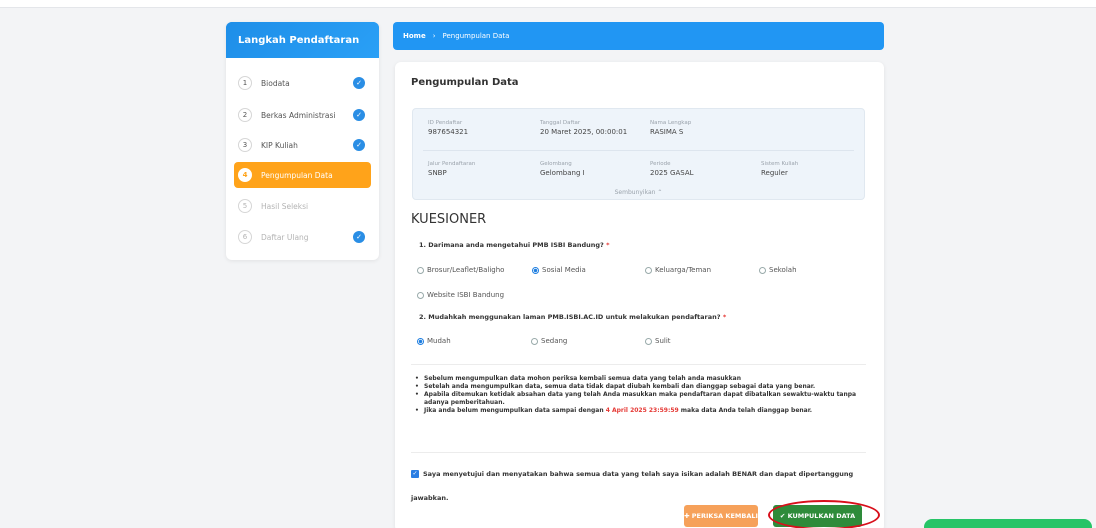 This screenshot has height=528, width=1096. I want to click on step-label: KIP Kuliah, so click(279, 145).